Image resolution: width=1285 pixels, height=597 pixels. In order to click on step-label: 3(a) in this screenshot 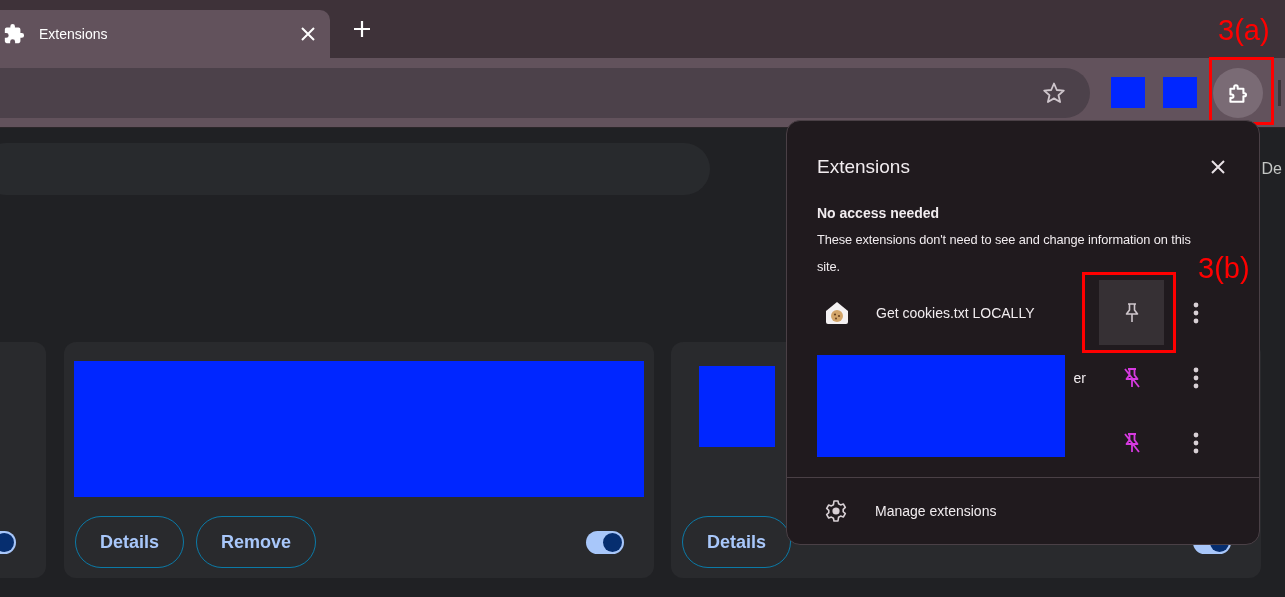, I will do `click(1244, 30)`.